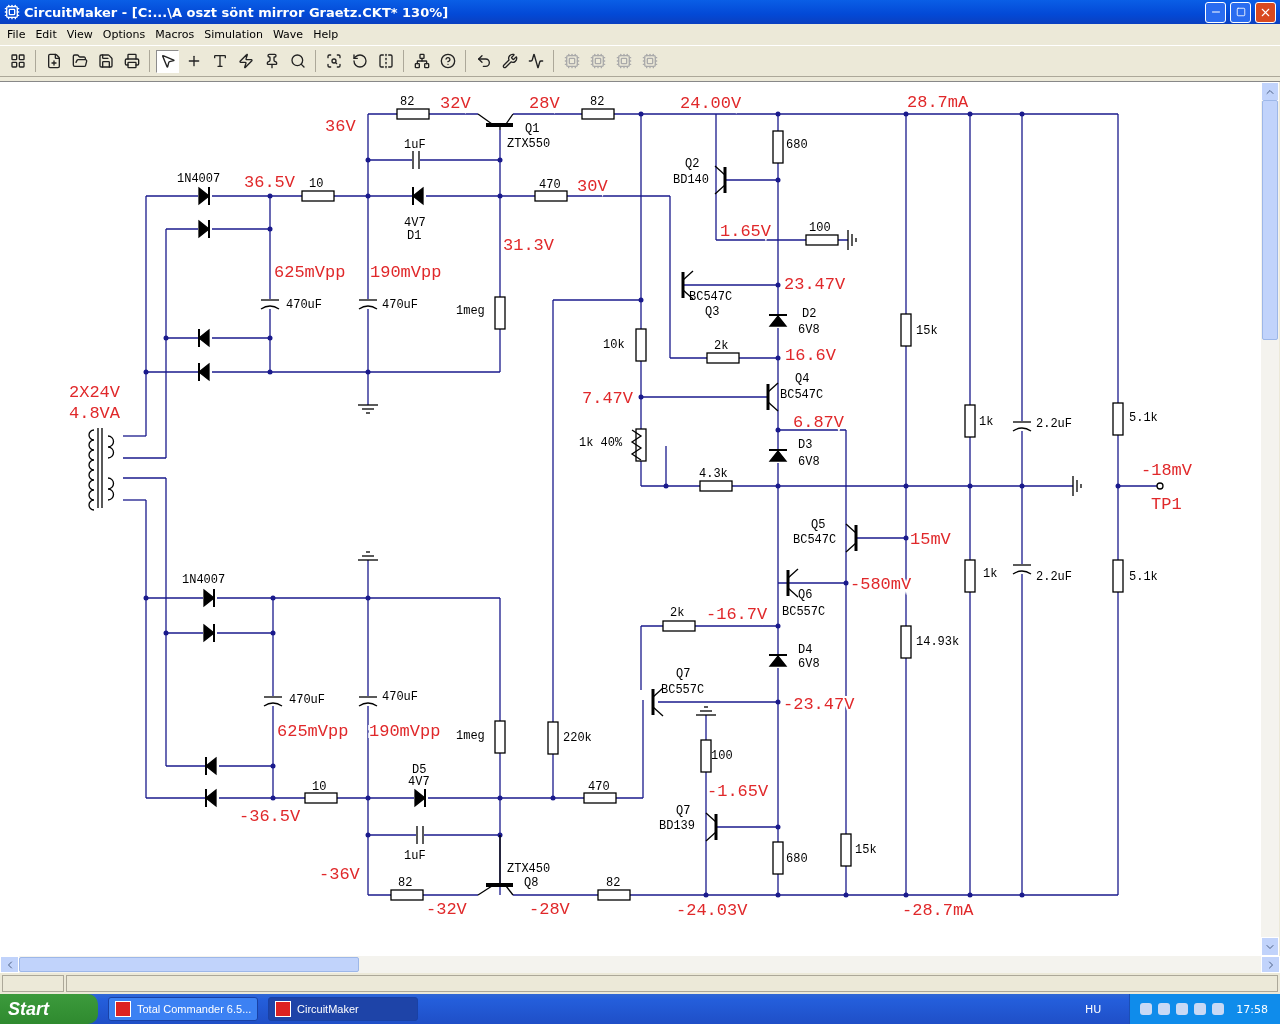 The height and width of the screenshot is (1024, 1280). What do you see at coordinates (529, 869) in the screenshot?
I see `part-label: ZTX450` at bounding box center [529, 869].